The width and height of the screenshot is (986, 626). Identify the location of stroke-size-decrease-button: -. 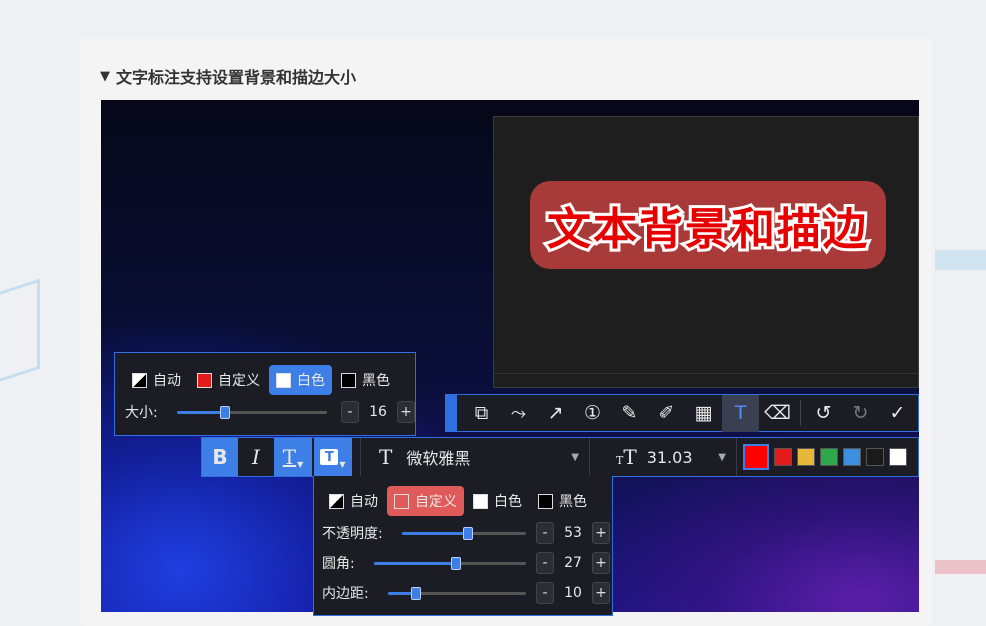
(350, 412).